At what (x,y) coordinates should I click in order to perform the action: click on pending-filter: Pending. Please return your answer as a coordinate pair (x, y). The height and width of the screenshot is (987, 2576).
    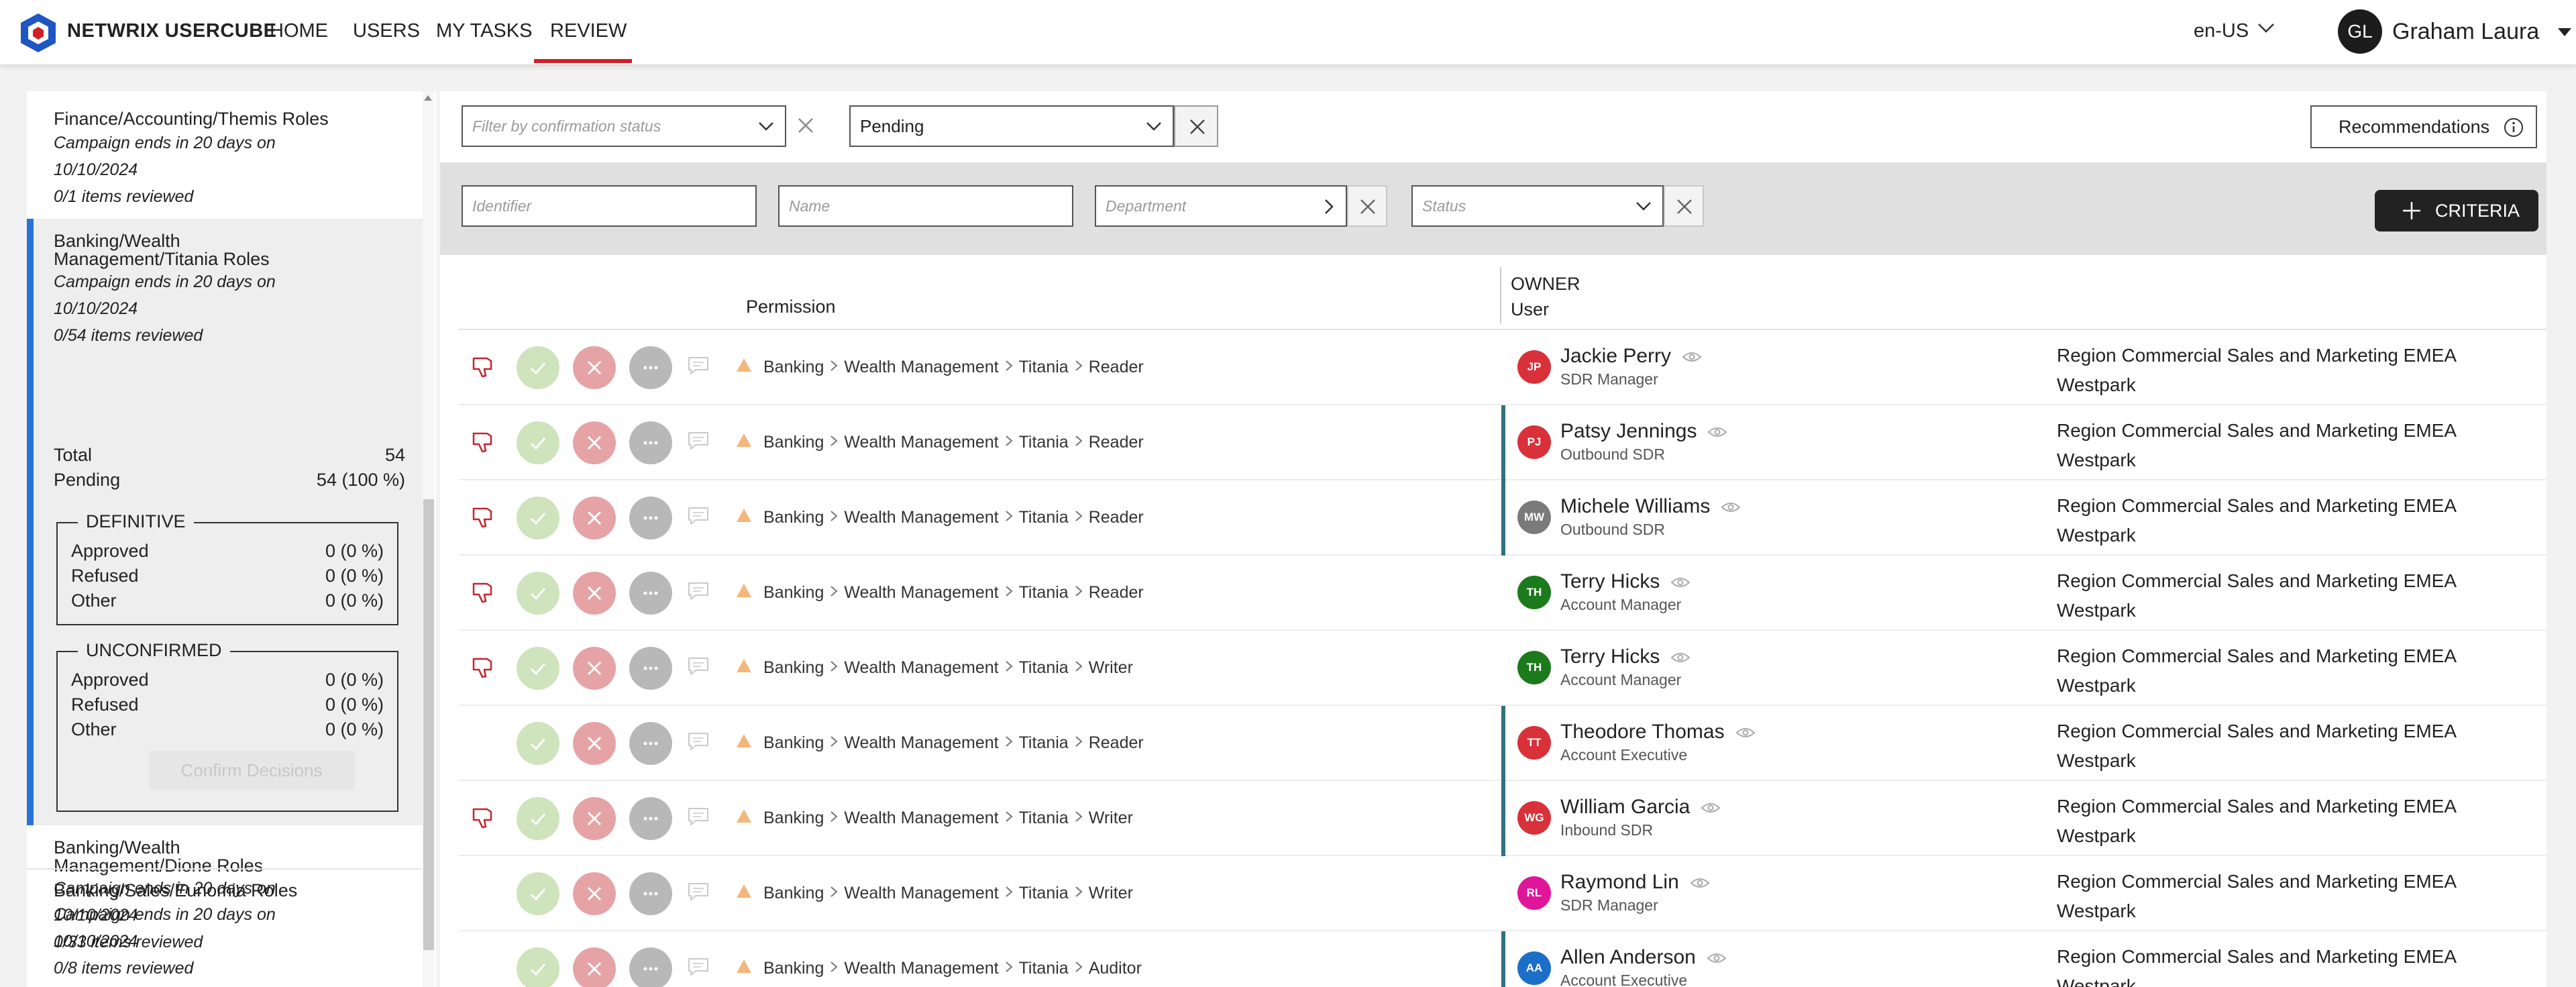
    Looking at the image, I should click on (1011, 126).